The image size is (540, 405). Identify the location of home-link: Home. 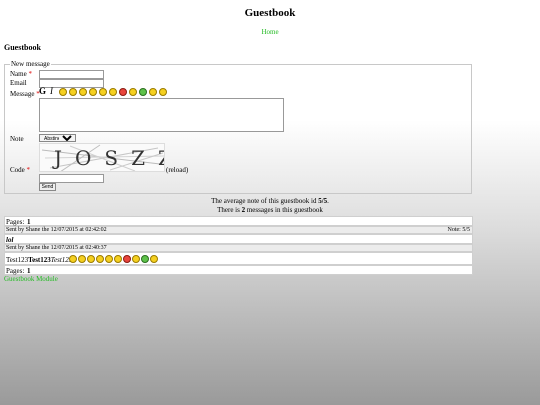
(270, 32).